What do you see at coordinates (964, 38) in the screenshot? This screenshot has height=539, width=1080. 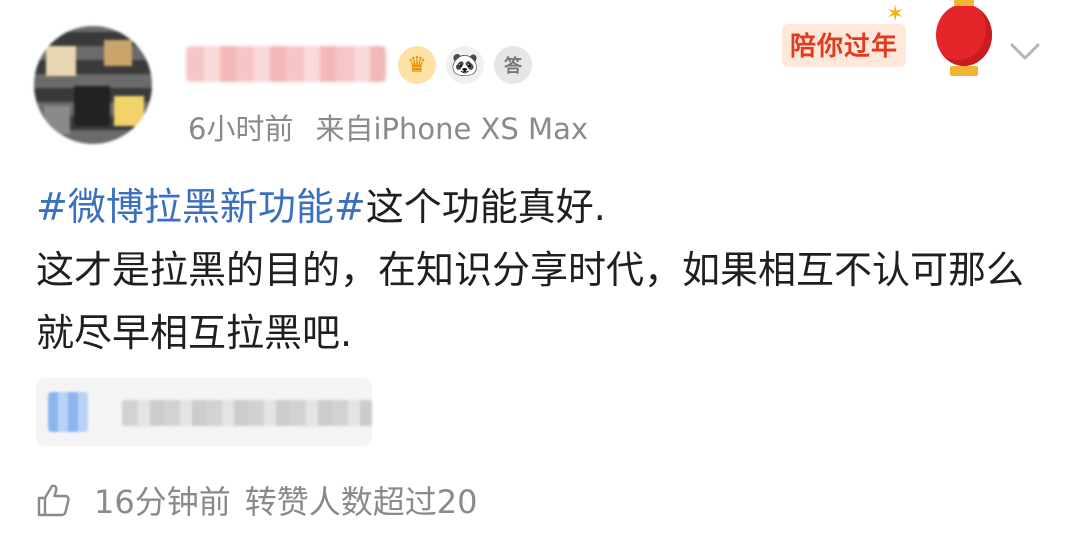 I see `lantern-icon` at bounding box center [964, 38].